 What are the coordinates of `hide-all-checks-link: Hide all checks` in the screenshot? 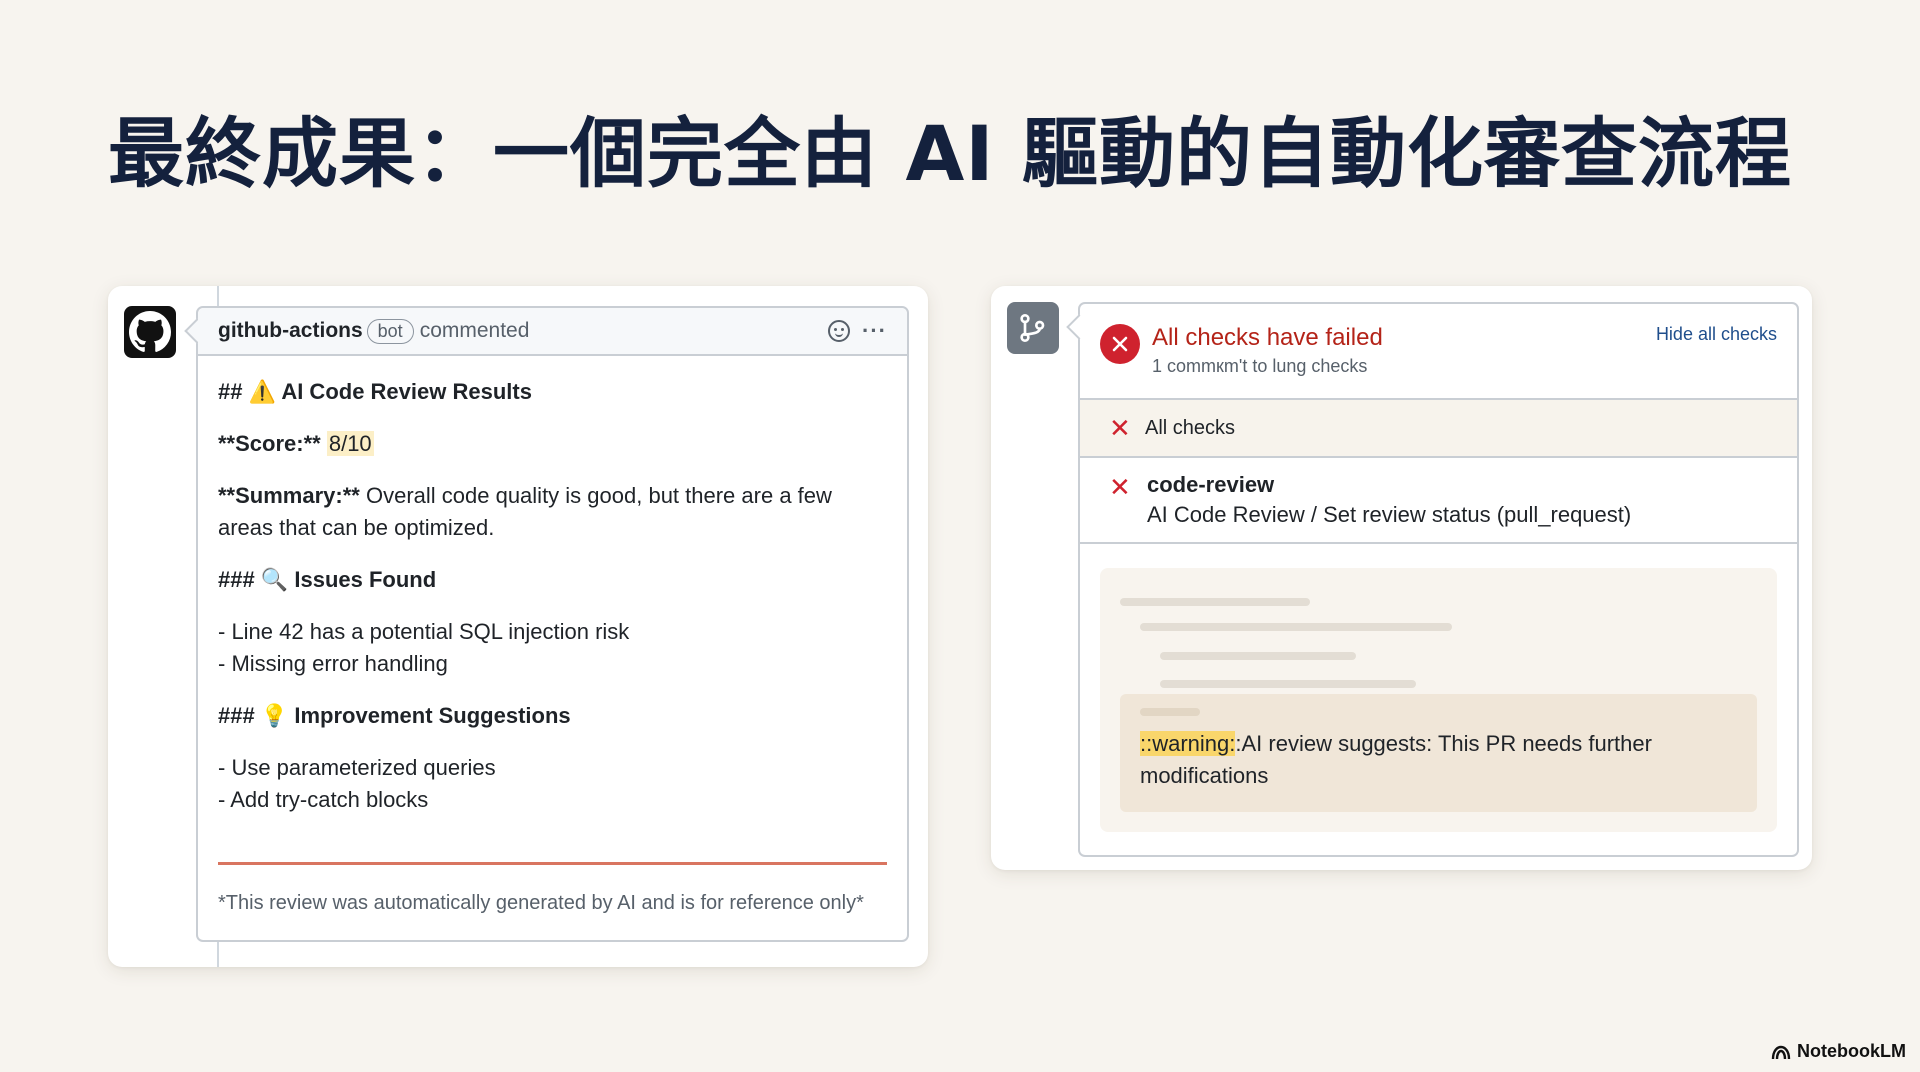 It's located at (1716, 334).